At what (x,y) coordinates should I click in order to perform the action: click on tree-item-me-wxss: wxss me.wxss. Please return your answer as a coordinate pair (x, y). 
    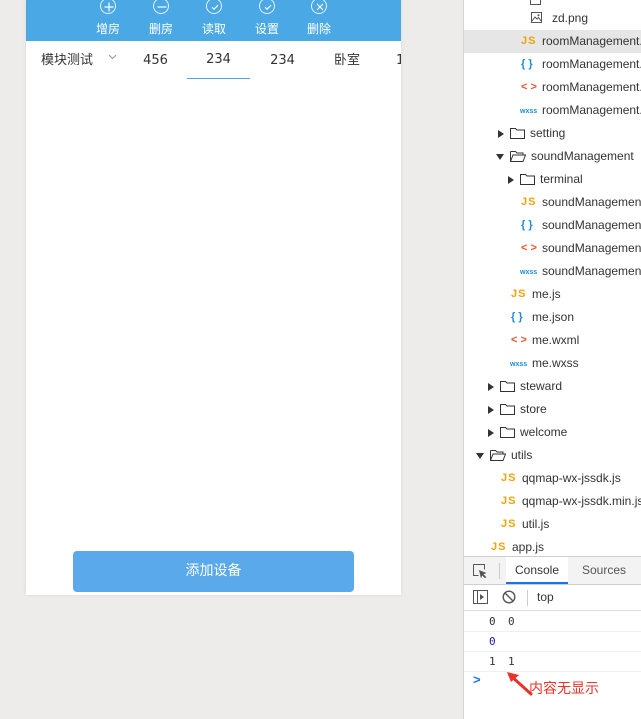
    Looking at the image, I should click on (552, 363).